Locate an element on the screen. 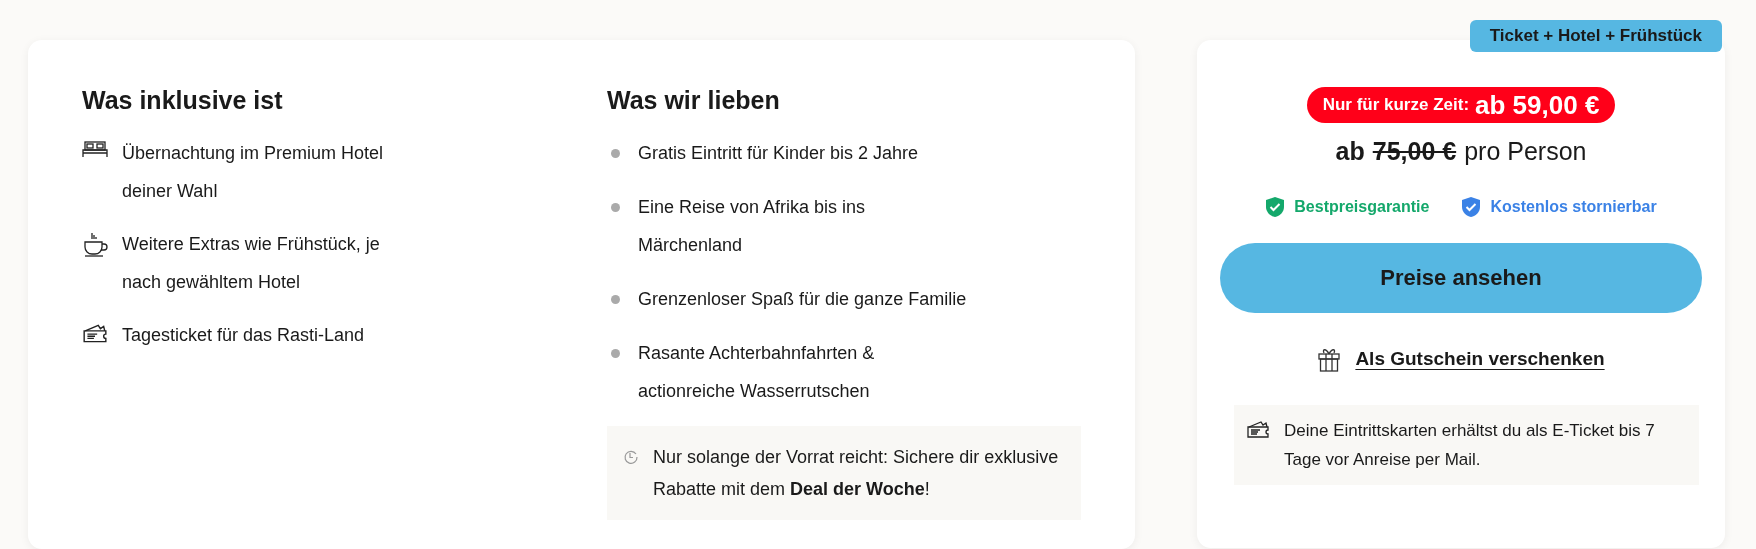 The width and height of the screenshot is (1756, 549). included-item: Weitere Extras wie Frühstück, je nach gewähltem Hotel is located at coordinates (251, 263).